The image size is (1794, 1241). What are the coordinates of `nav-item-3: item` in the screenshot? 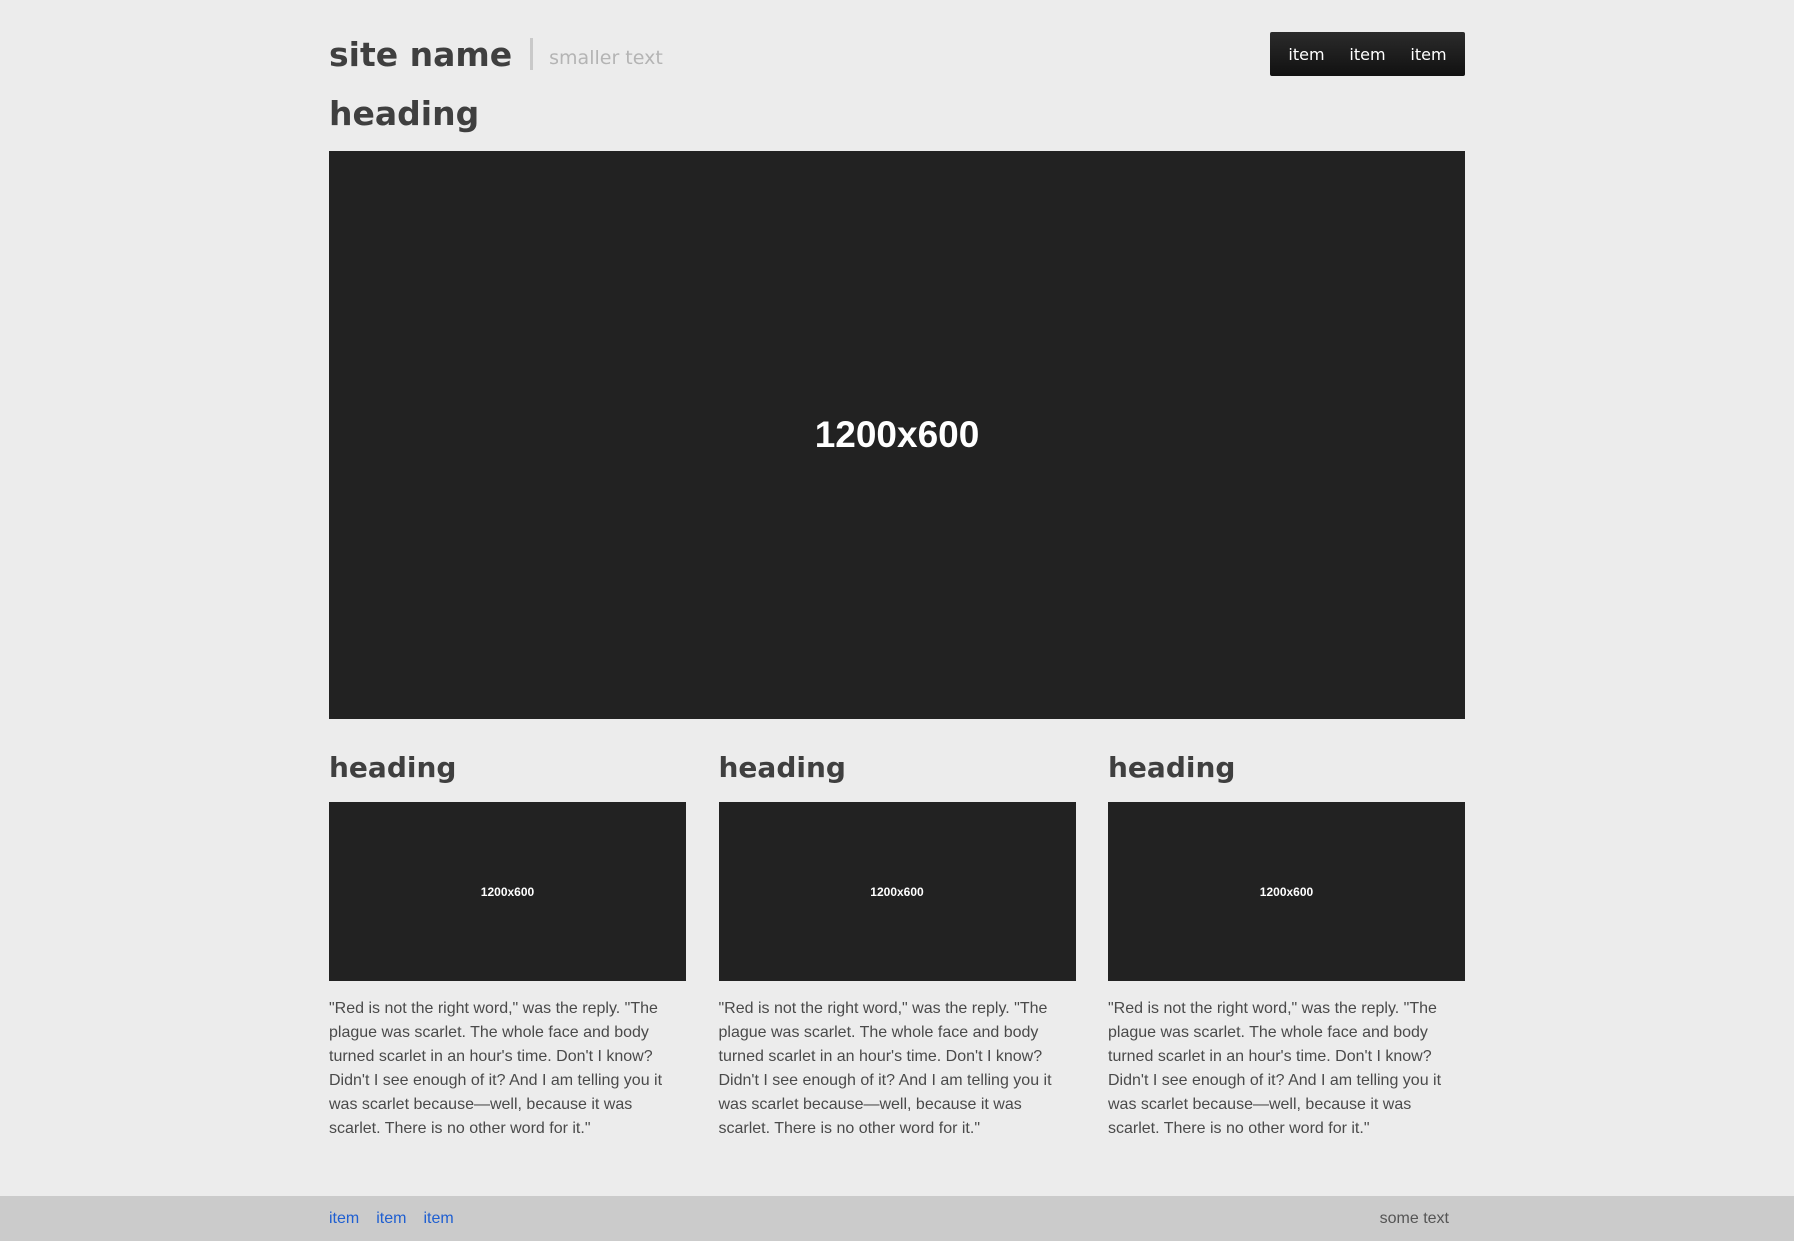 It's located at (1428, 54).